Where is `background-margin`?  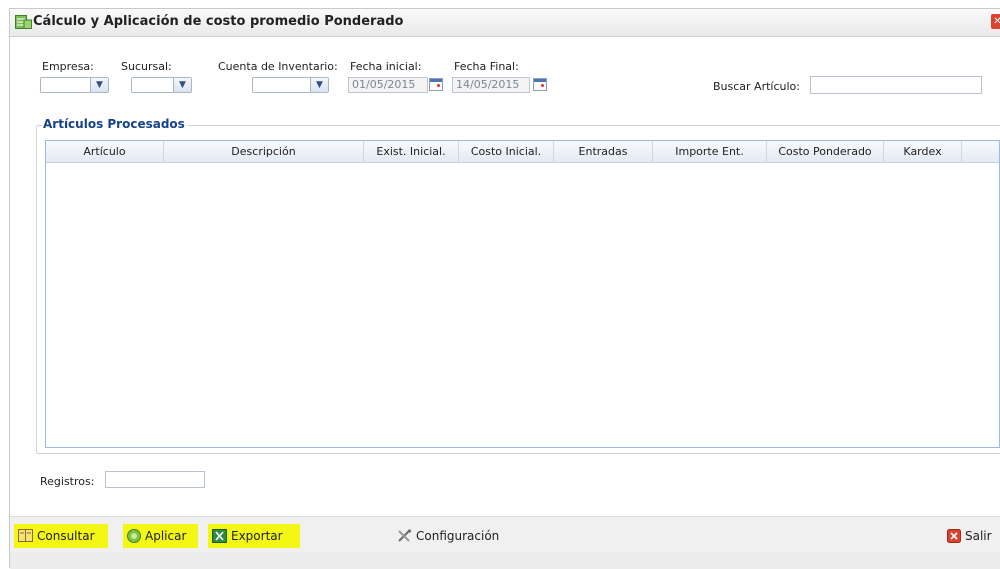
background-margin is located at coordinates (4, 284).